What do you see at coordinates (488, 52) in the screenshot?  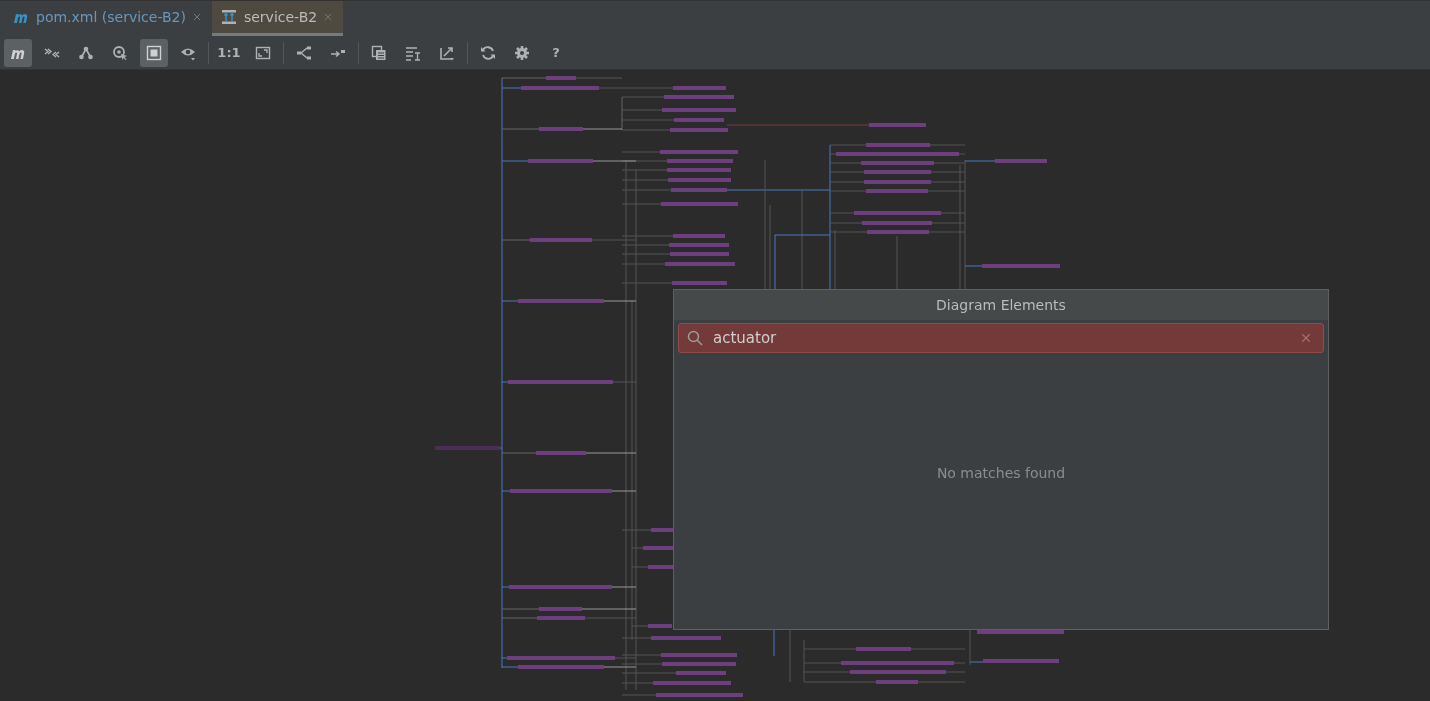 I see `refresh-icon` at bounding box center [488, 52].